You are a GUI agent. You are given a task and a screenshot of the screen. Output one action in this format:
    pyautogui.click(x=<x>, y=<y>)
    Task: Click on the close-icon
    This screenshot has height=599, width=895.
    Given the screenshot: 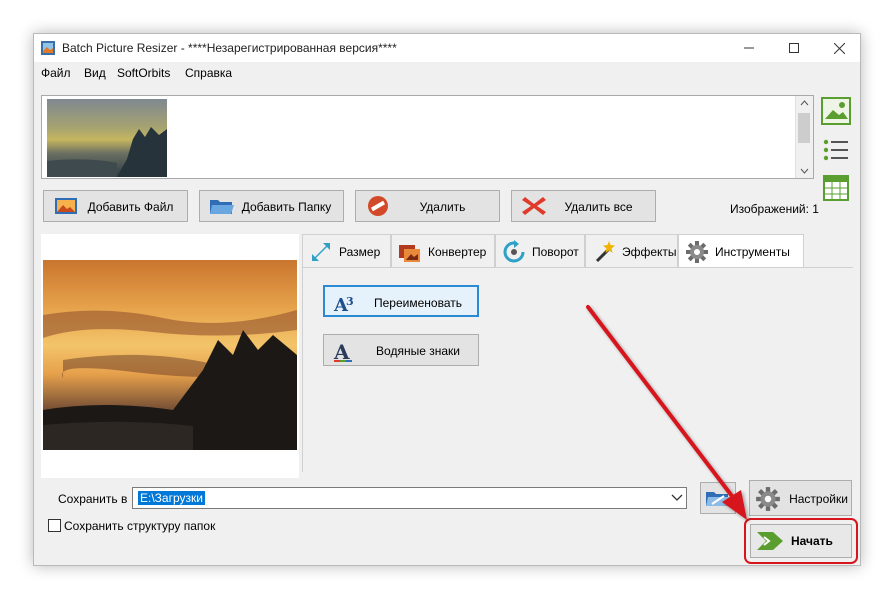 What is the action you would take?
    pyautogui.click(x=839, y=48)
    